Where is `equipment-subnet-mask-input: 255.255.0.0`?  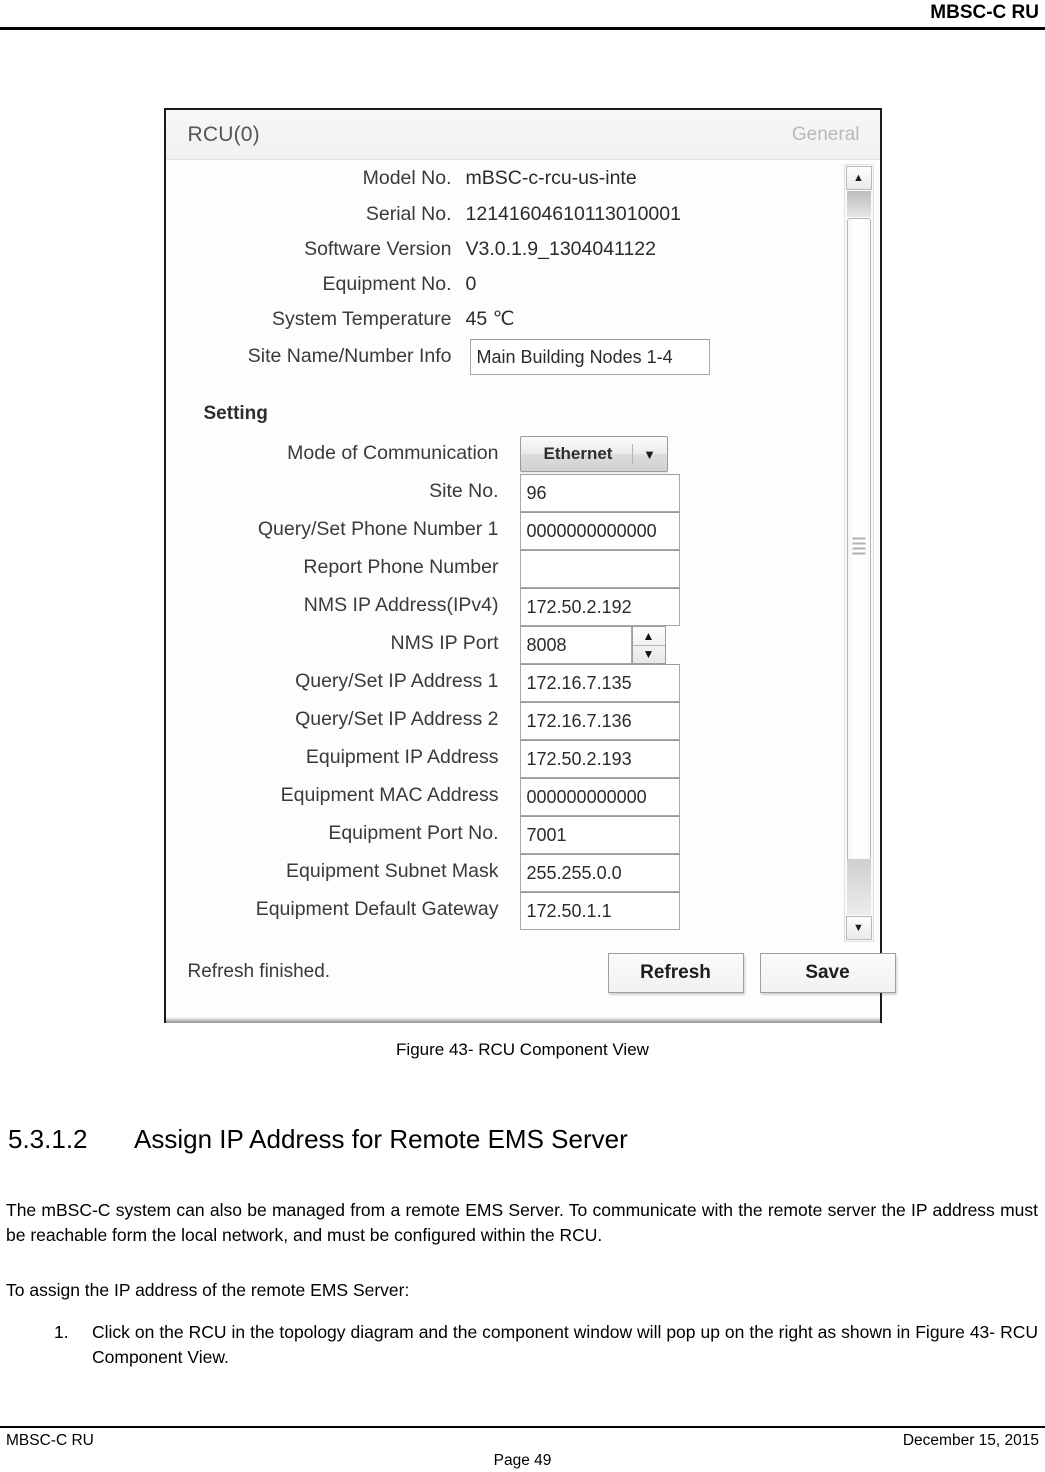
equipment-subnet-mask-input: 255.255.0.0 is located at coordinates (599, 873).